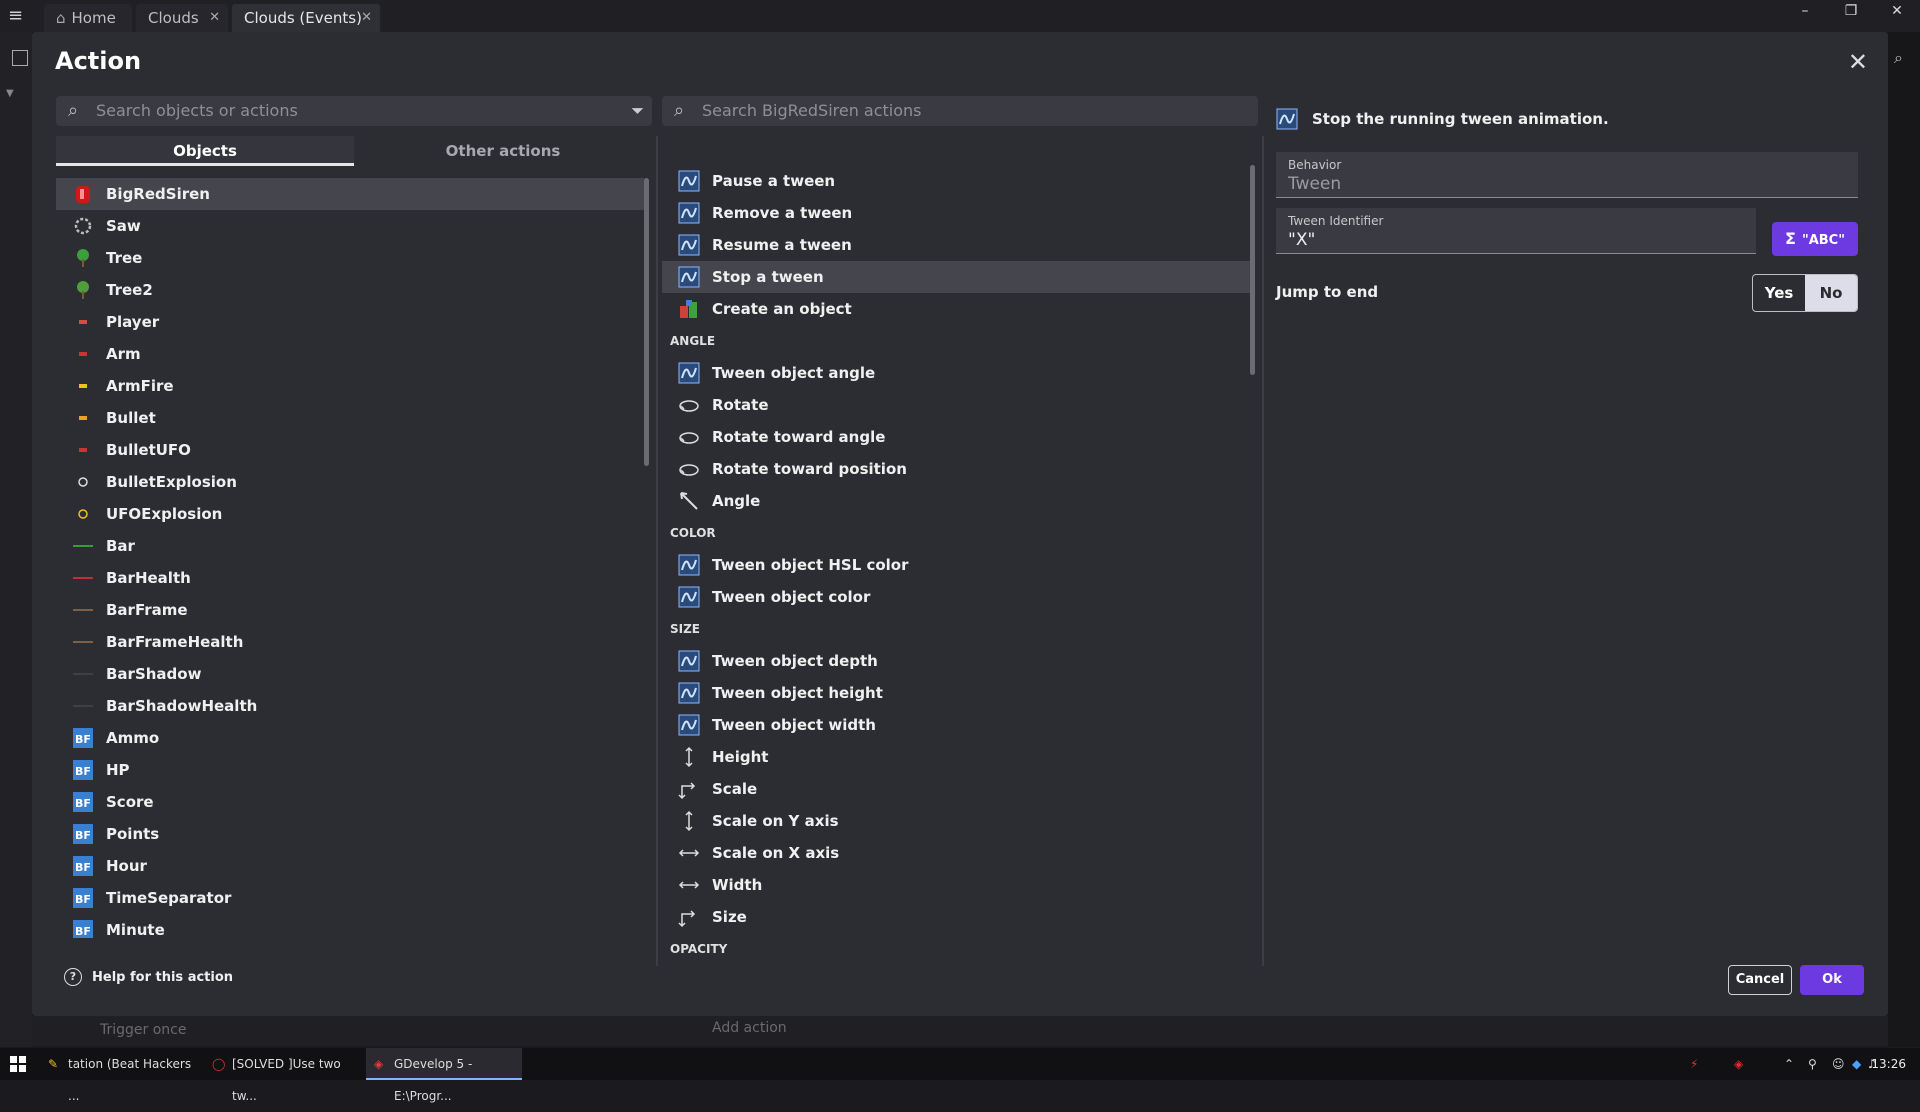 Image resolution: width=1920 pixels, height=1112 pixels. What do you see at coordinates (1831, 293) in the screenshot?
I see `no-button: No` at bounding box center [1831, 293].